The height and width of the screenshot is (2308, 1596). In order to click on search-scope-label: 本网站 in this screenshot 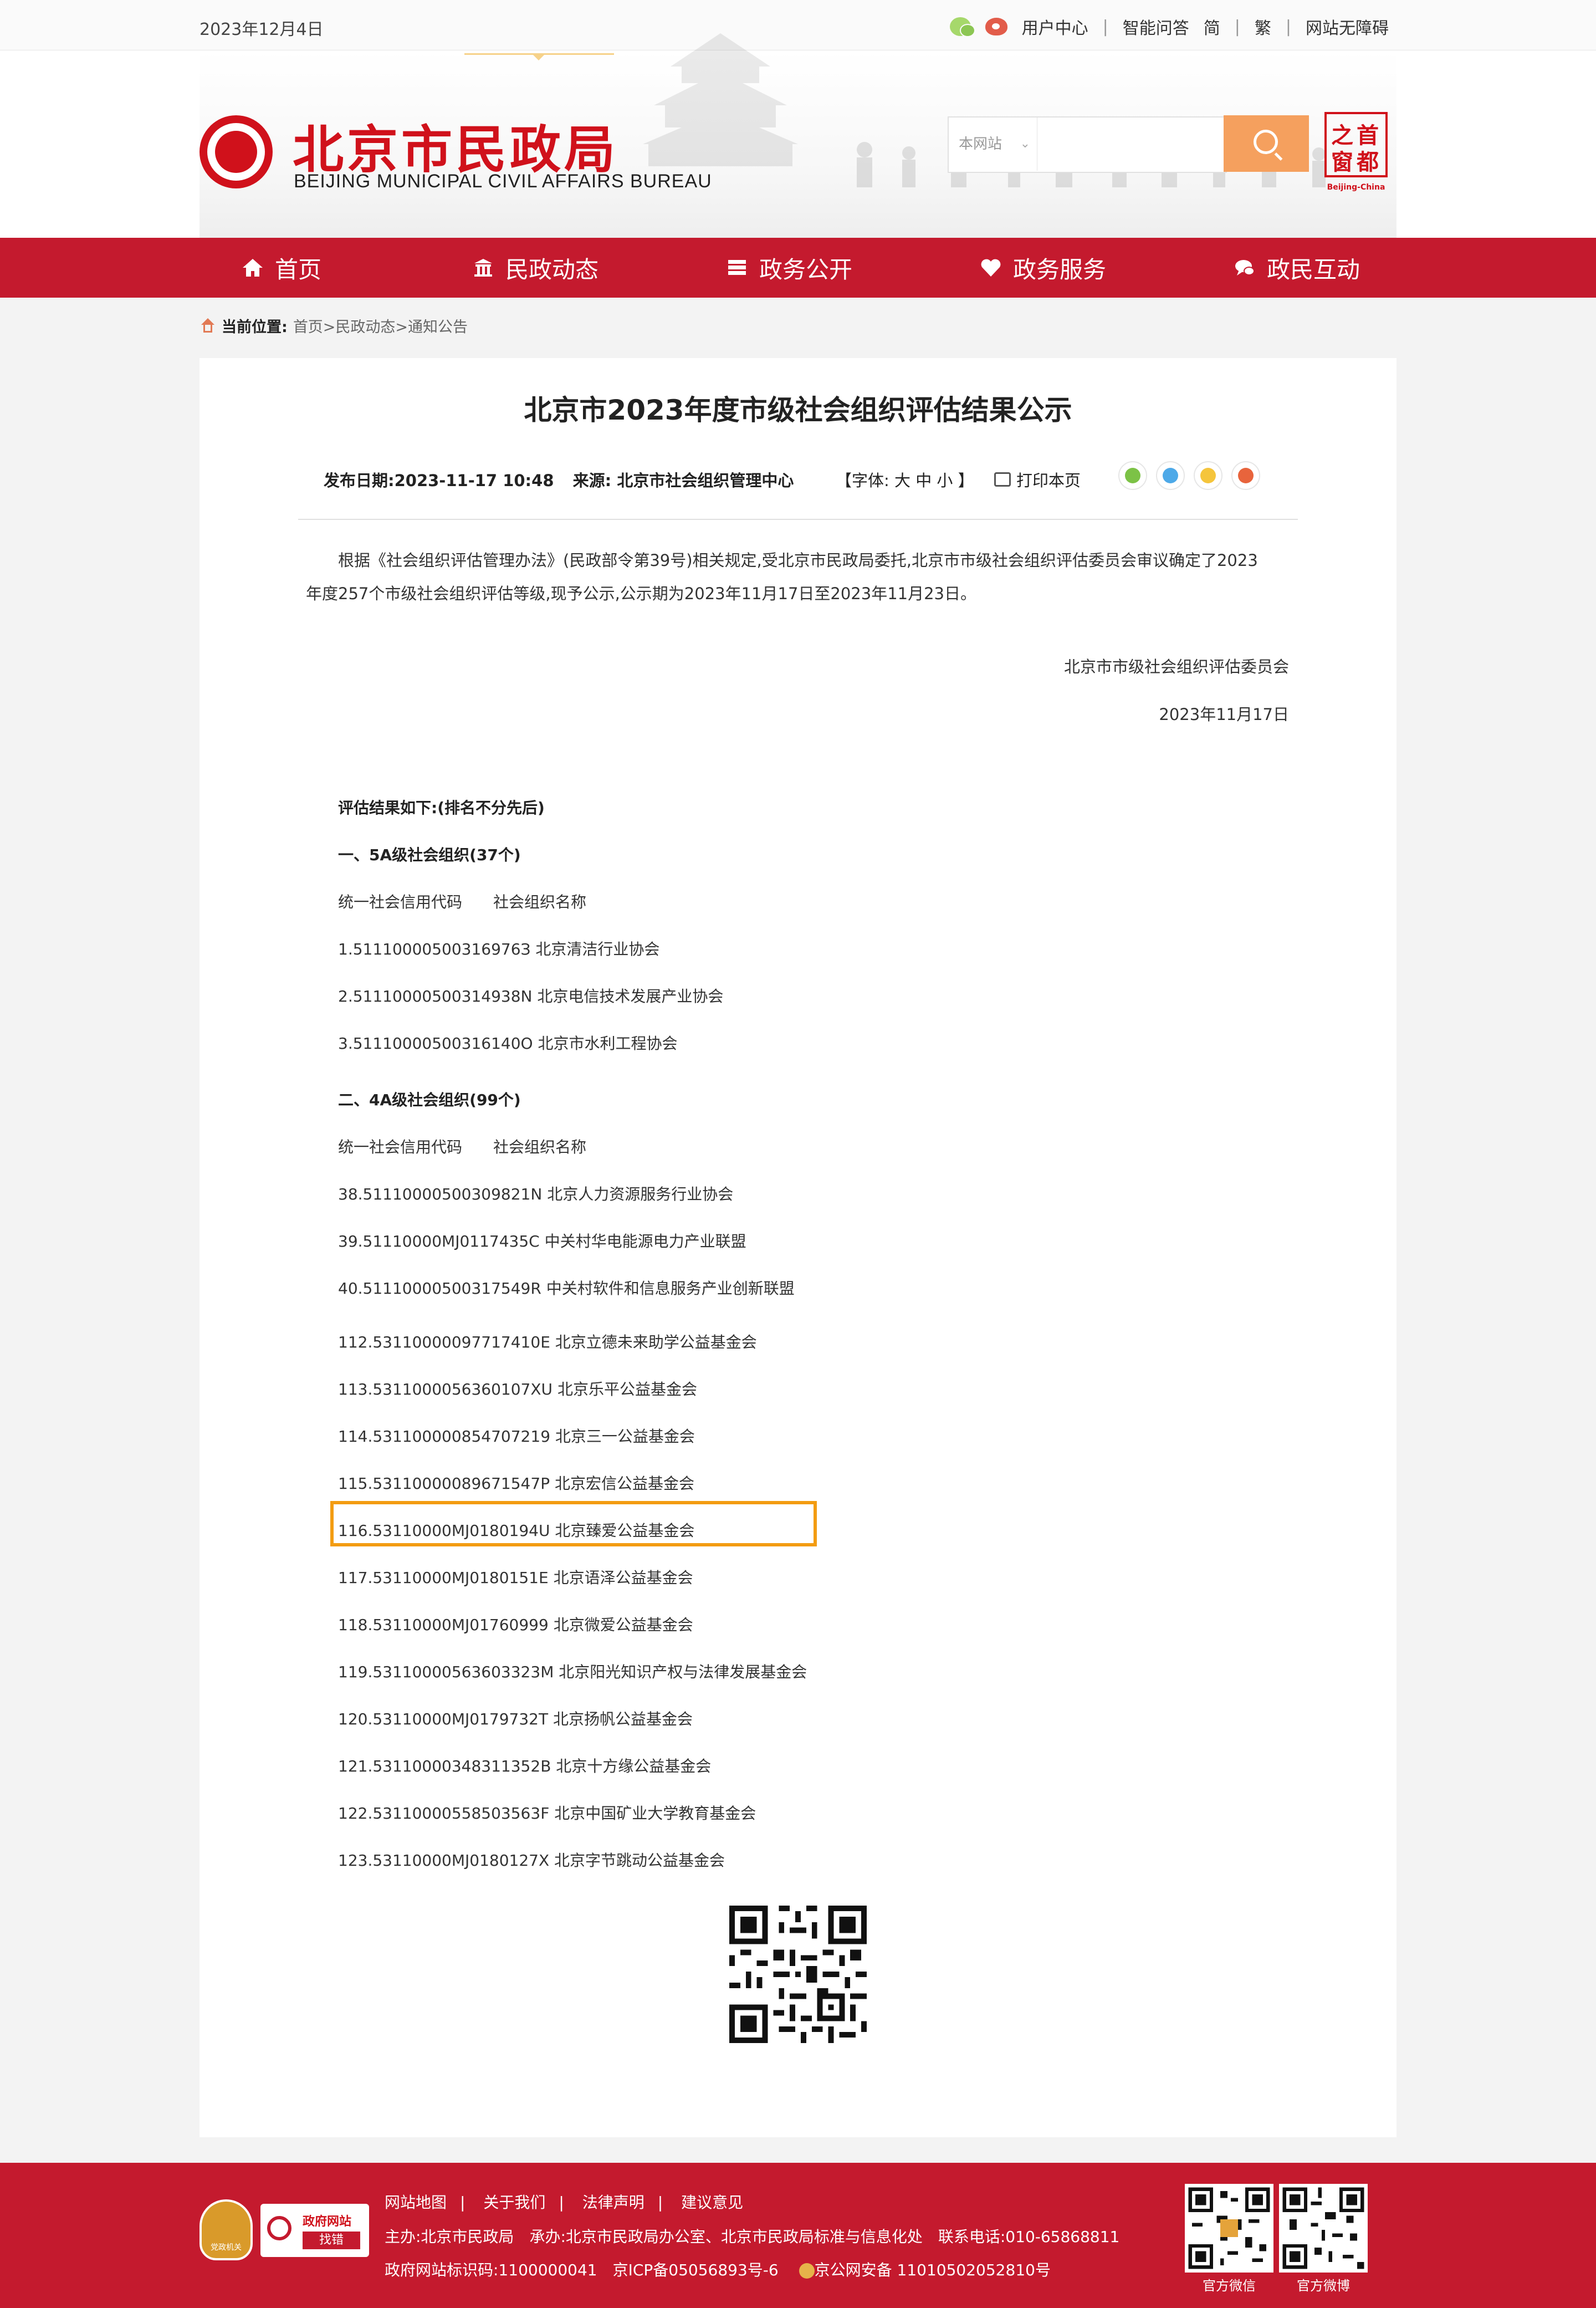, I will do `click(980, 144)`.